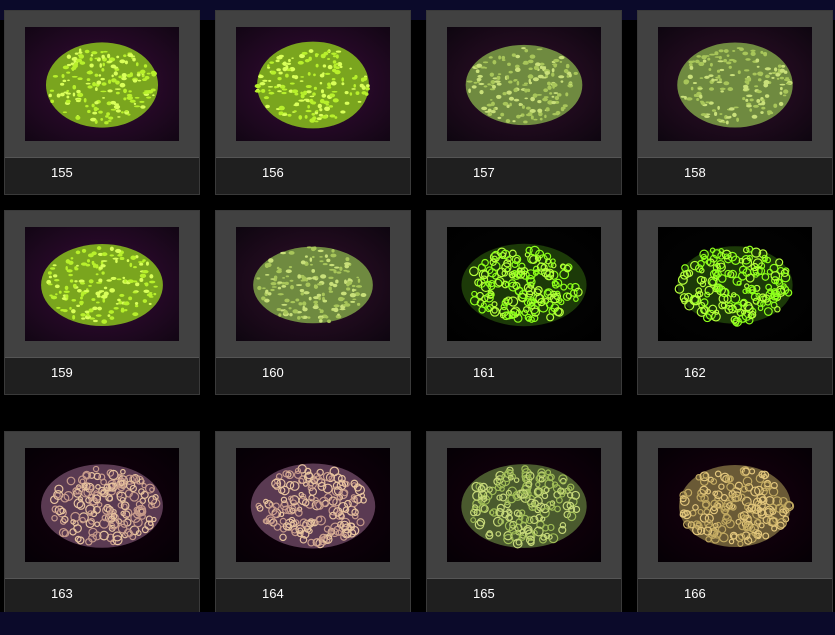 The width and height of the screenshot is (835, 635). I want to click on gallery-card: 161, so click(524, 302).